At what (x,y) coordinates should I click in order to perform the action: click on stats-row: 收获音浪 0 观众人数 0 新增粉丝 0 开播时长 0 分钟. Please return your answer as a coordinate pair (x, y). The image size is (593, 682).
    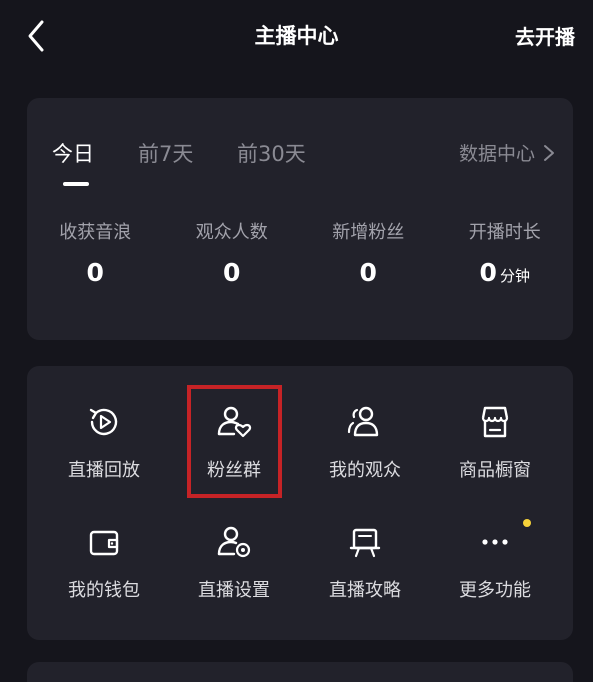
    Looking at the image, I should click on (300, 252).